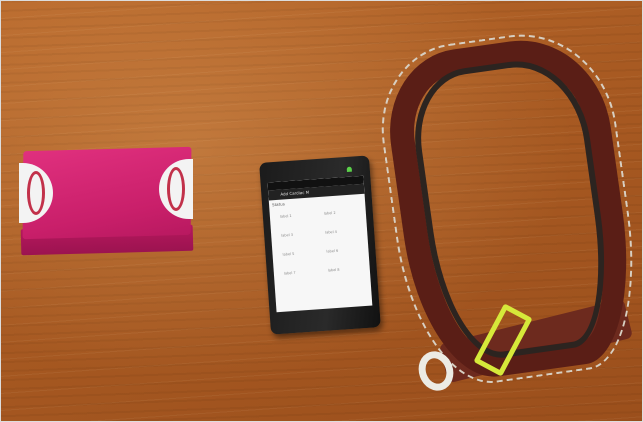 The image size is (643, 422). What do you see at coordinates (329, 213) in the screenshot?
I see `grid-label: label 2` at bounding box center [329, 213].